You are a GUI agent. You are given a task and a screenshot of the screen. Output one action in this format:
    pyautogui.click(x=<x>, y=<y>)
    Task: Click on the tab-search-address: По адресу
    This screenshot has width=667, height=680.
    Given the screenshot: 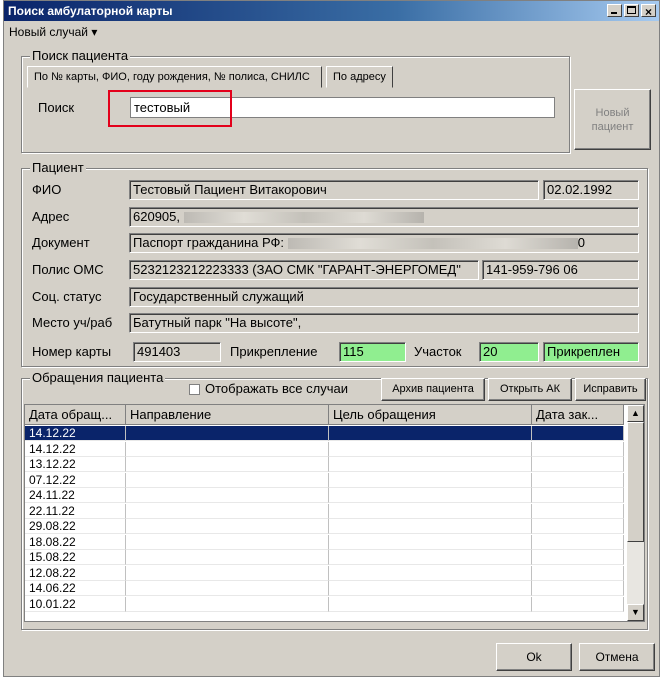 What is the action you would take?
    pyautogui.click(x=359, y=77)
    